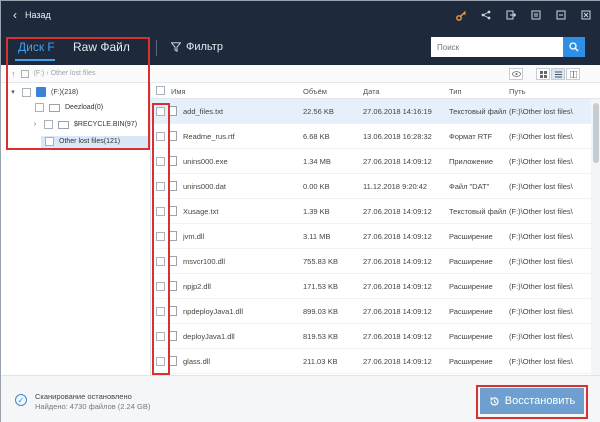  I want to click on grid-view-icon, so click(543, 74).